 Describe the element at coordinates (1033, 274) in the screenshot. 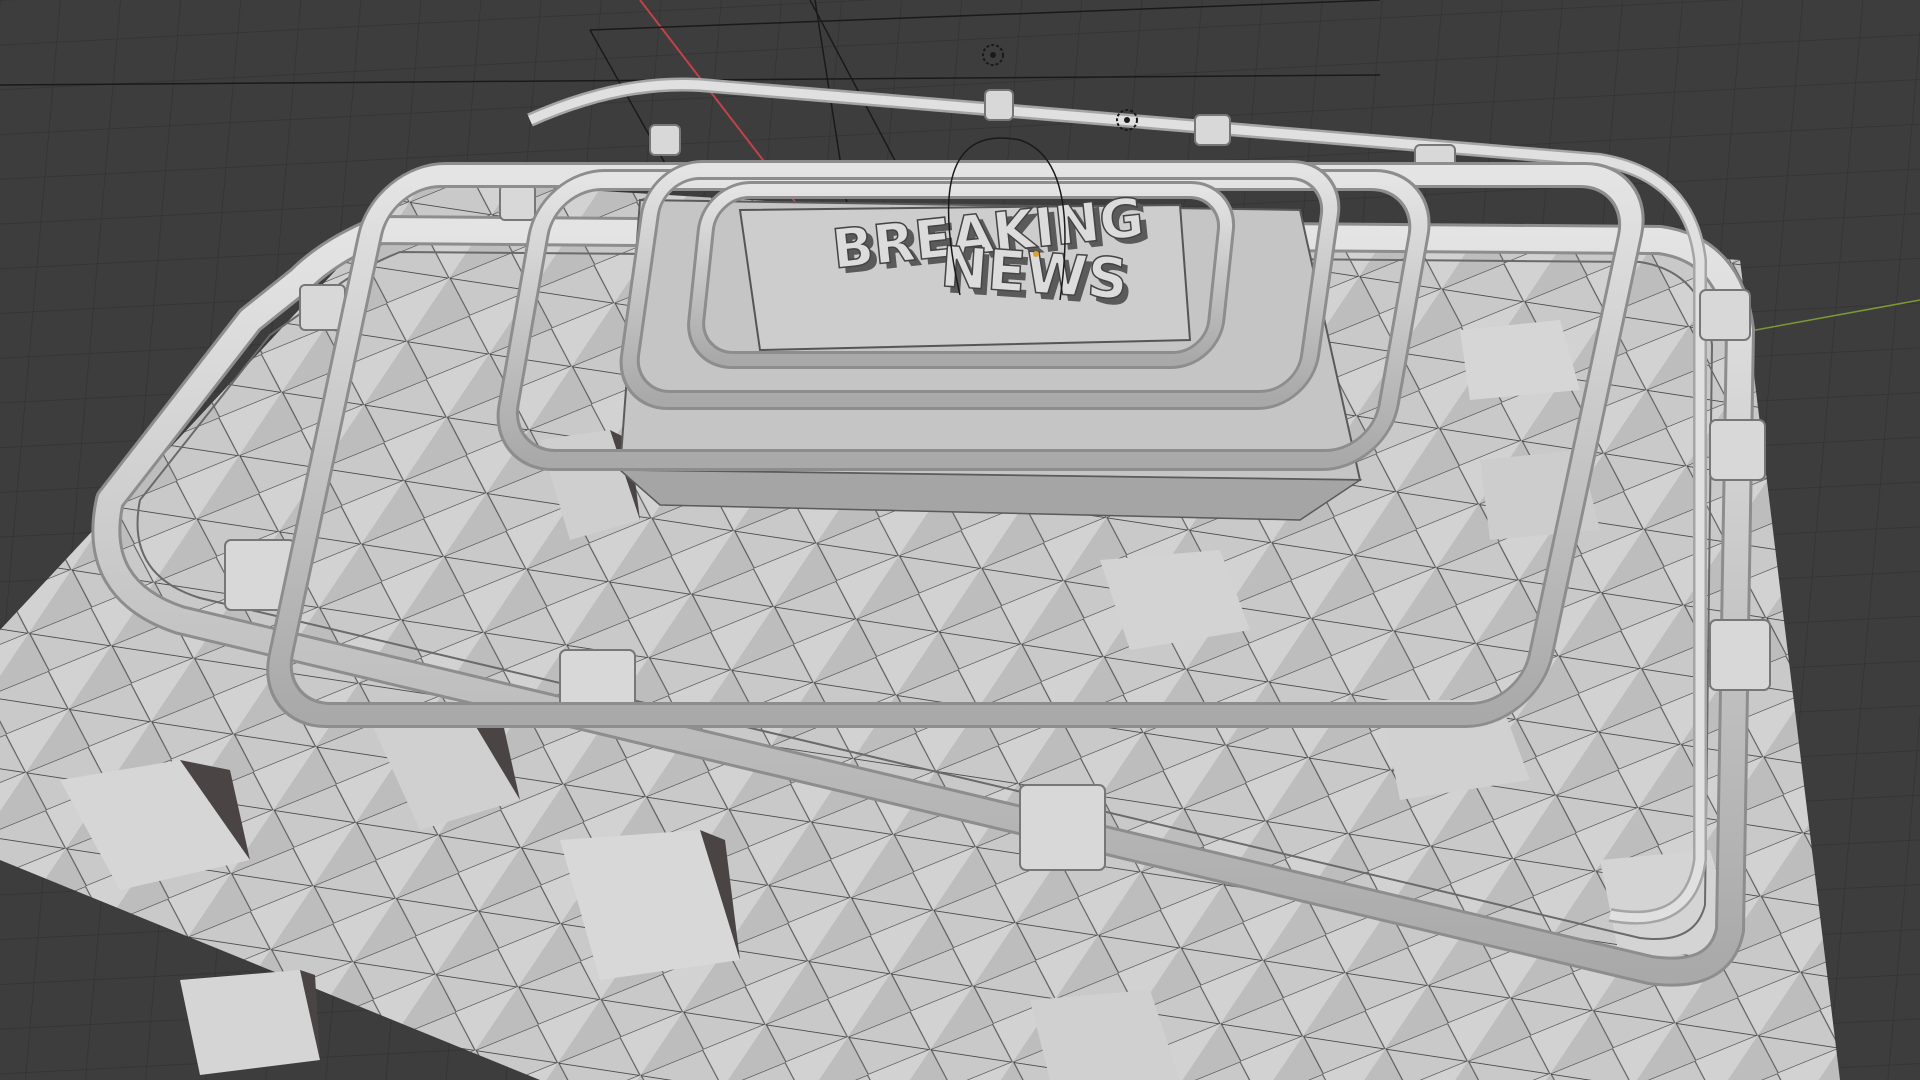

I see `logo-line-2: NEWS` at that location.